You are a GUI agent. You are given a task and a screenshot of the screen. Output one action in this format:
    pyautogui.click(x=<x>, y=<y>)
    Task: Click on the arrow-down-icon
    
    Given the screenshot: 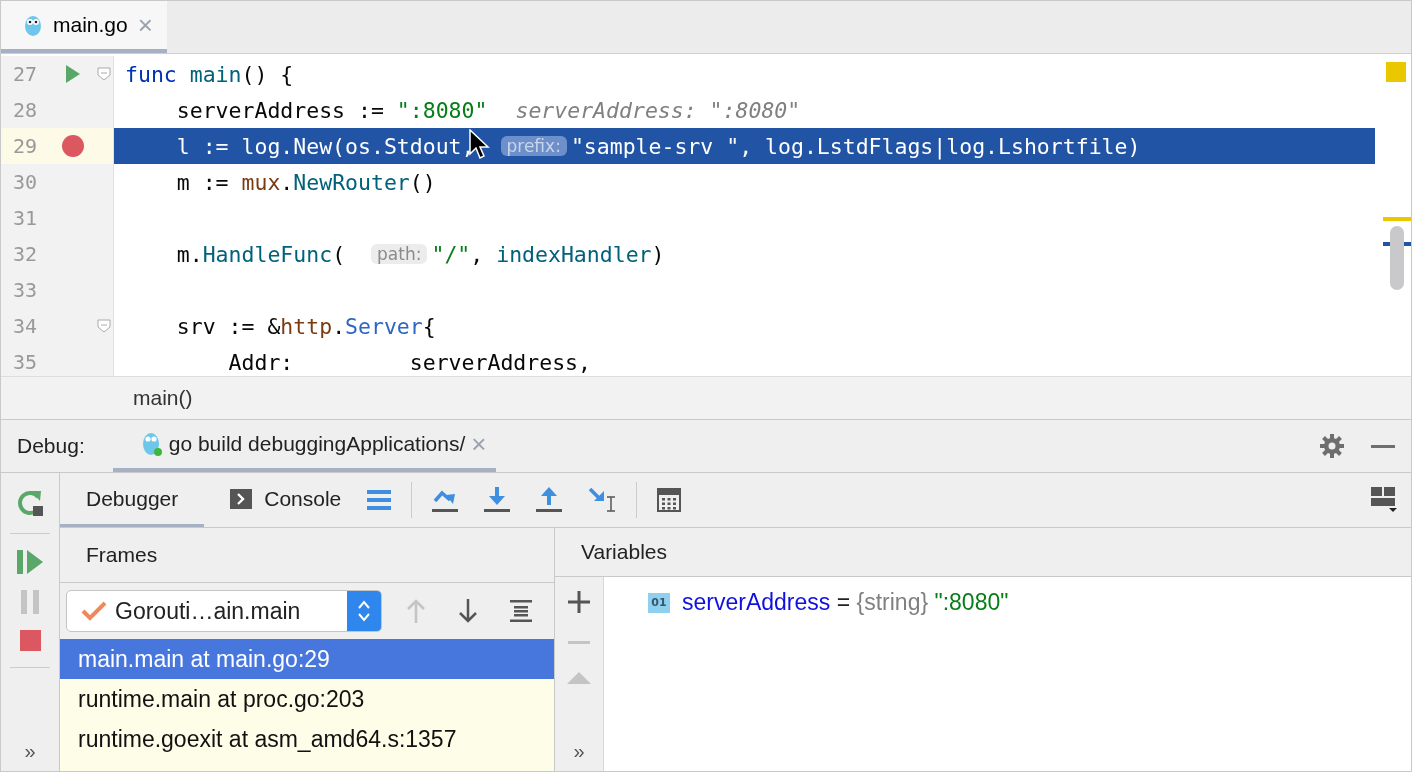 What is the action you would take?
    pyautogui.click(x=468, y=611)
    